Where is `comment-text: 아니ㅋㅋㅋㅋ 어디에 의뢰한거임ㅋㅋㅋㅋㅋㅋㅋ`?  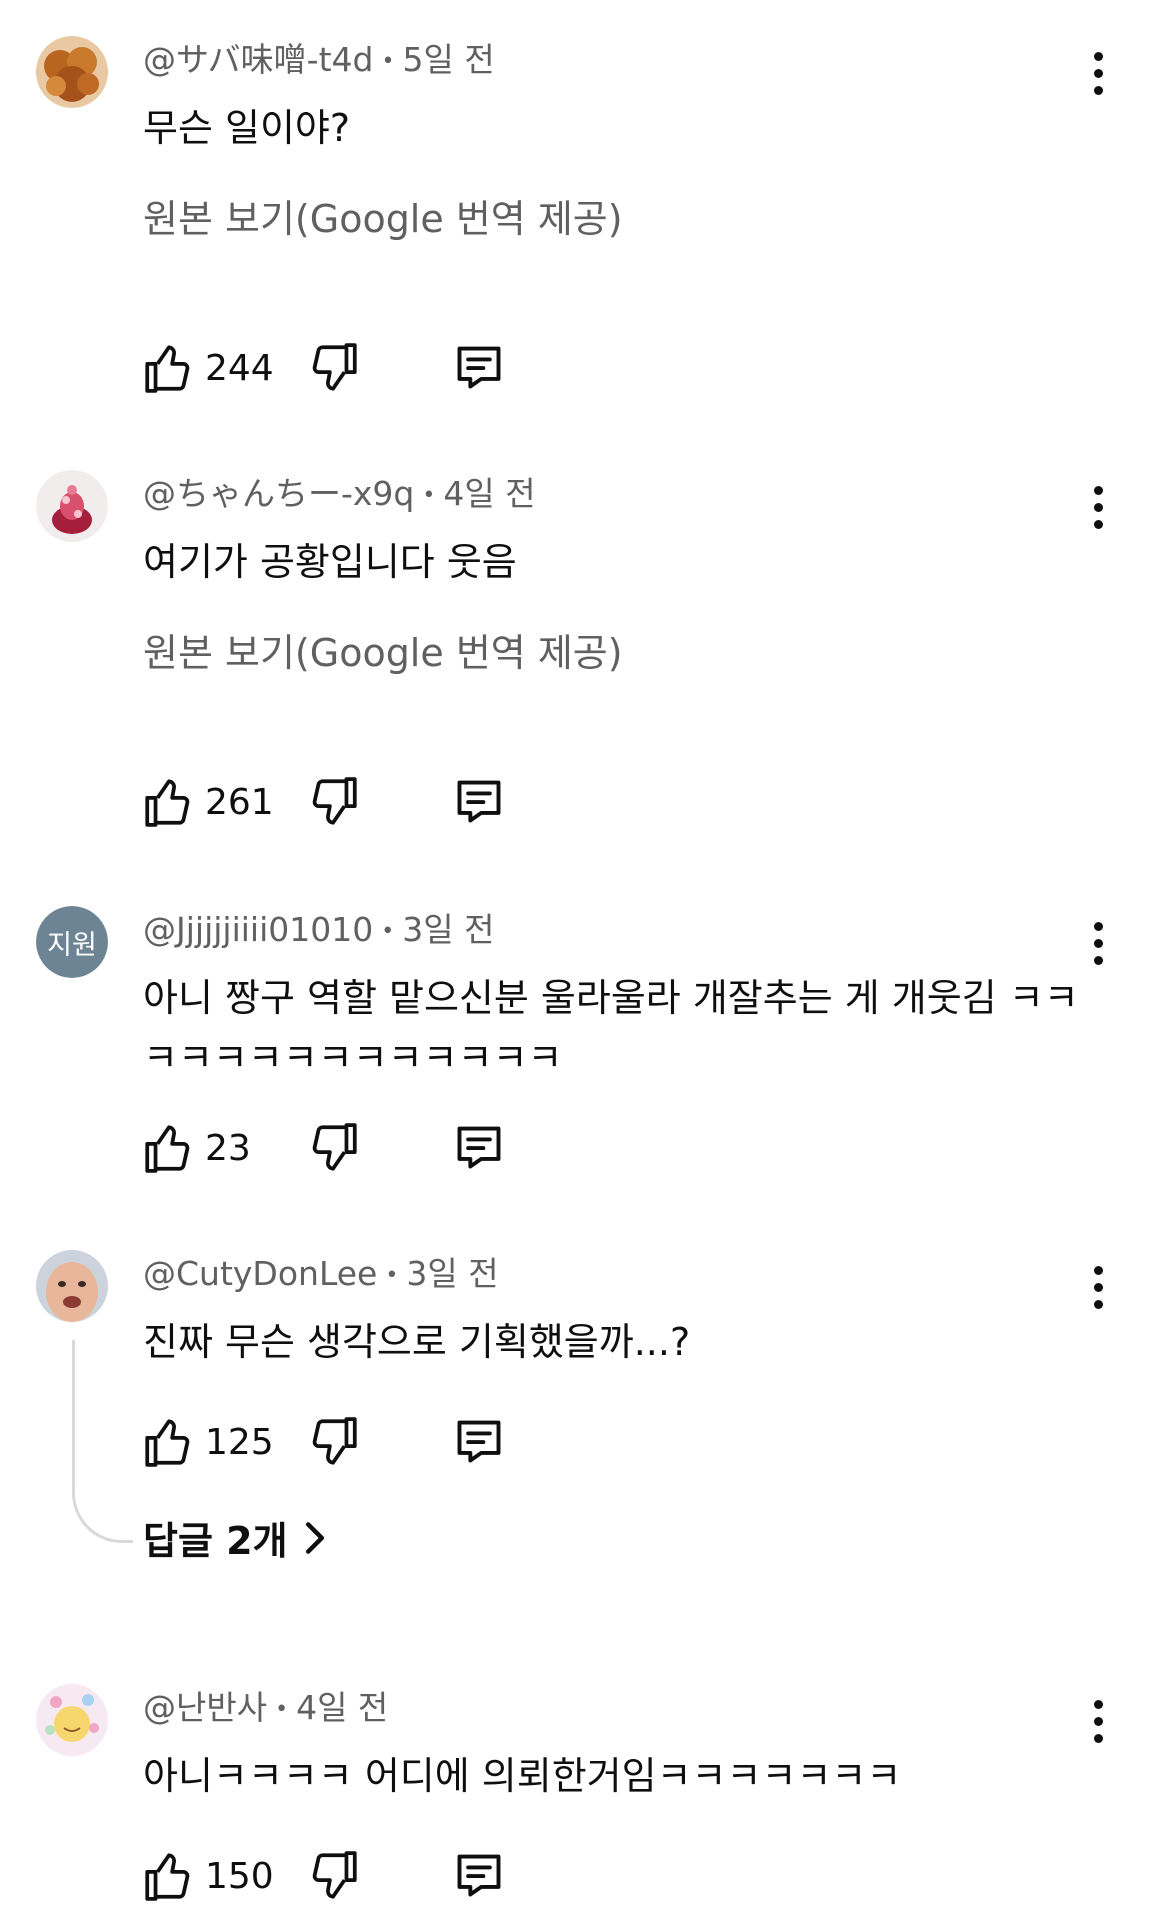 comment-text: 아니ㅋㅋㅋㅋ 어디에 의뢰한거임ㅋㅋㅋㅋㅋㅋㅋ is located at coordinates (522, 1776).